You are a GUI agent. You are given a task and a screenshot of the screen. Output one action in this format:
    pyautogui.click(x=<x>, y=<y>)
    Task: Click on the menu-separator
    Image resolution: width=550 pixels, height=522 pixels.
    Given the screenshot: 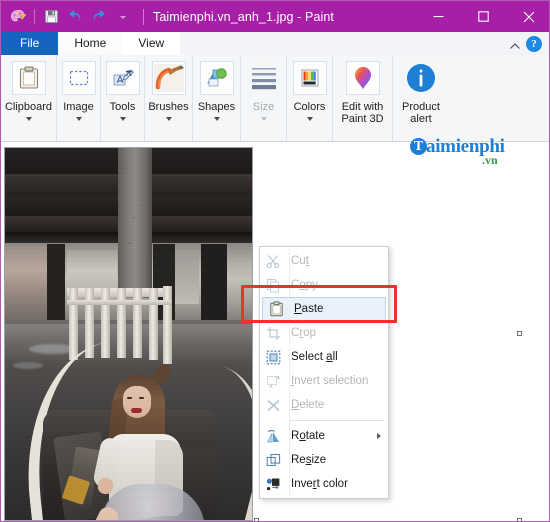 What is the action you would take?
    pyautogui.click(x=337, y=420)
    